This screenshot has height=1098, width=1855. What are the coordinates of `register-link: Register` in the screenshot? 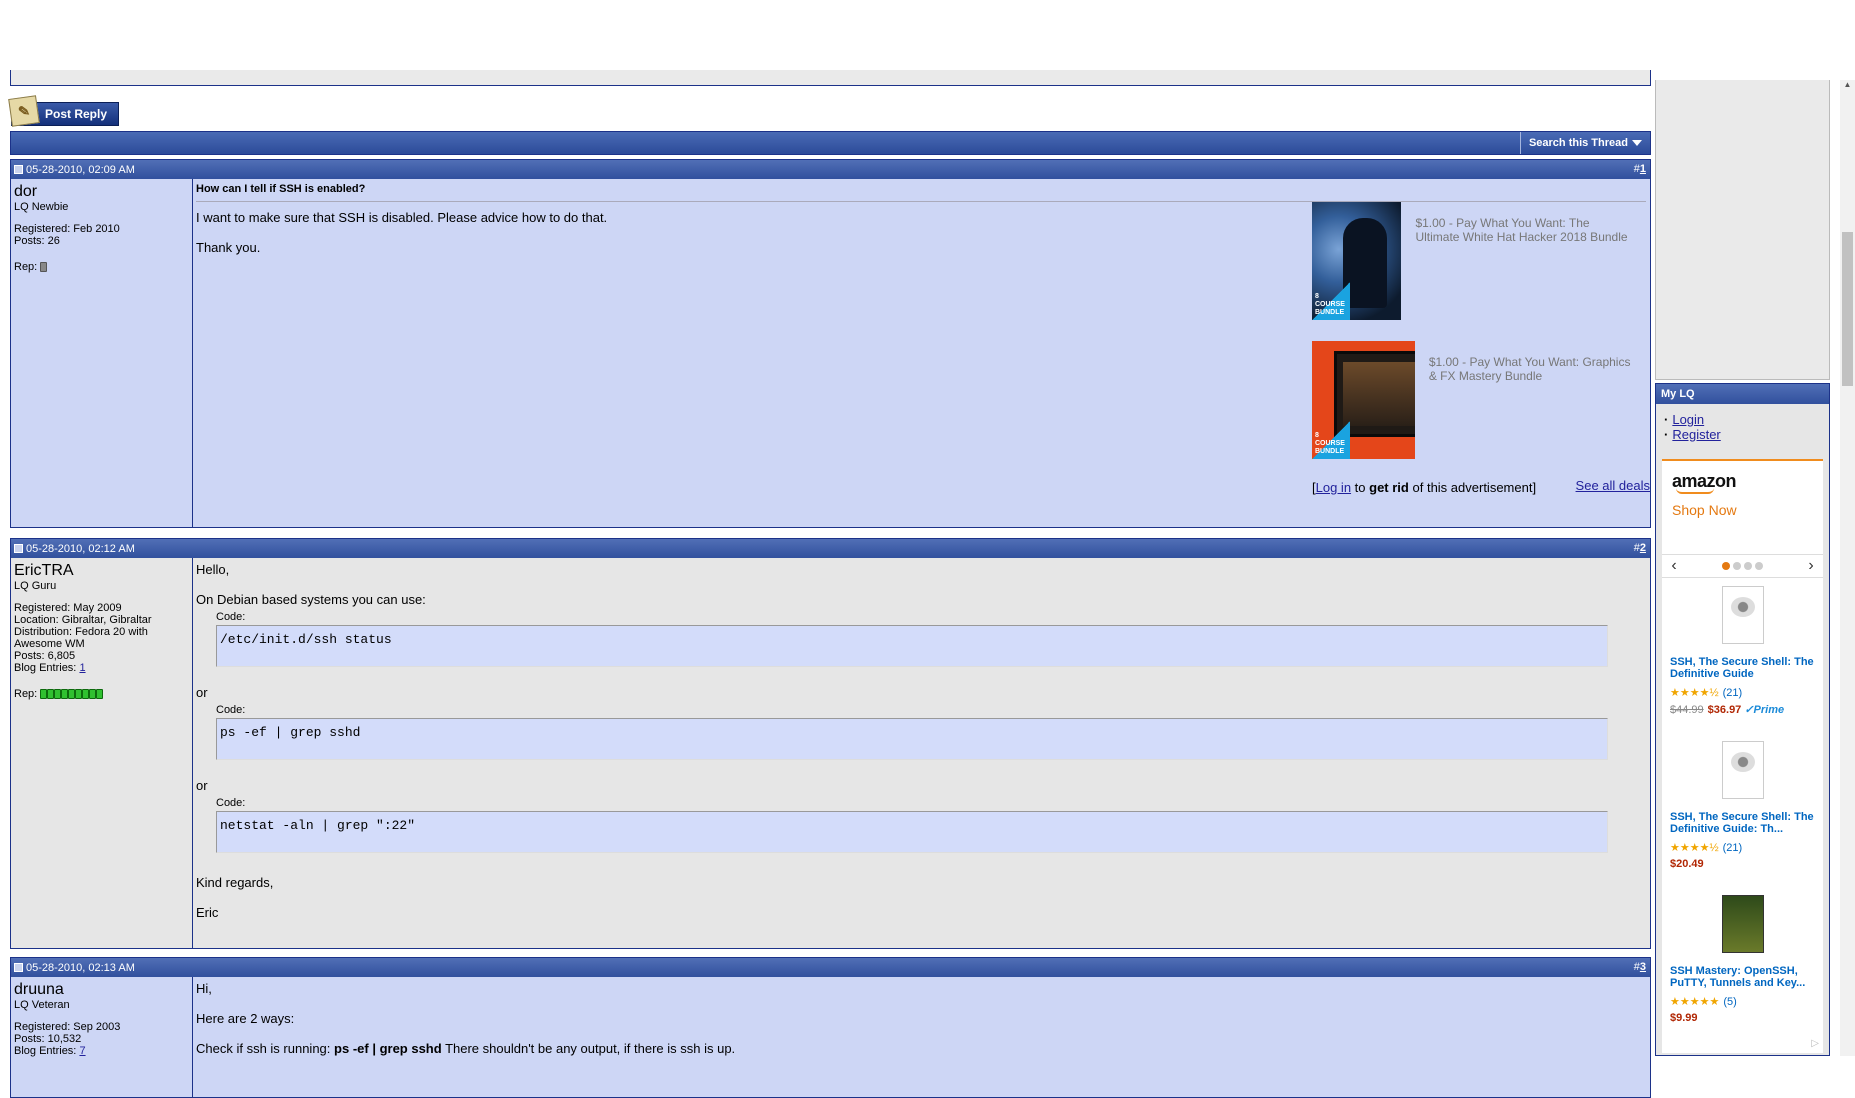 It's located at (1696, 434).